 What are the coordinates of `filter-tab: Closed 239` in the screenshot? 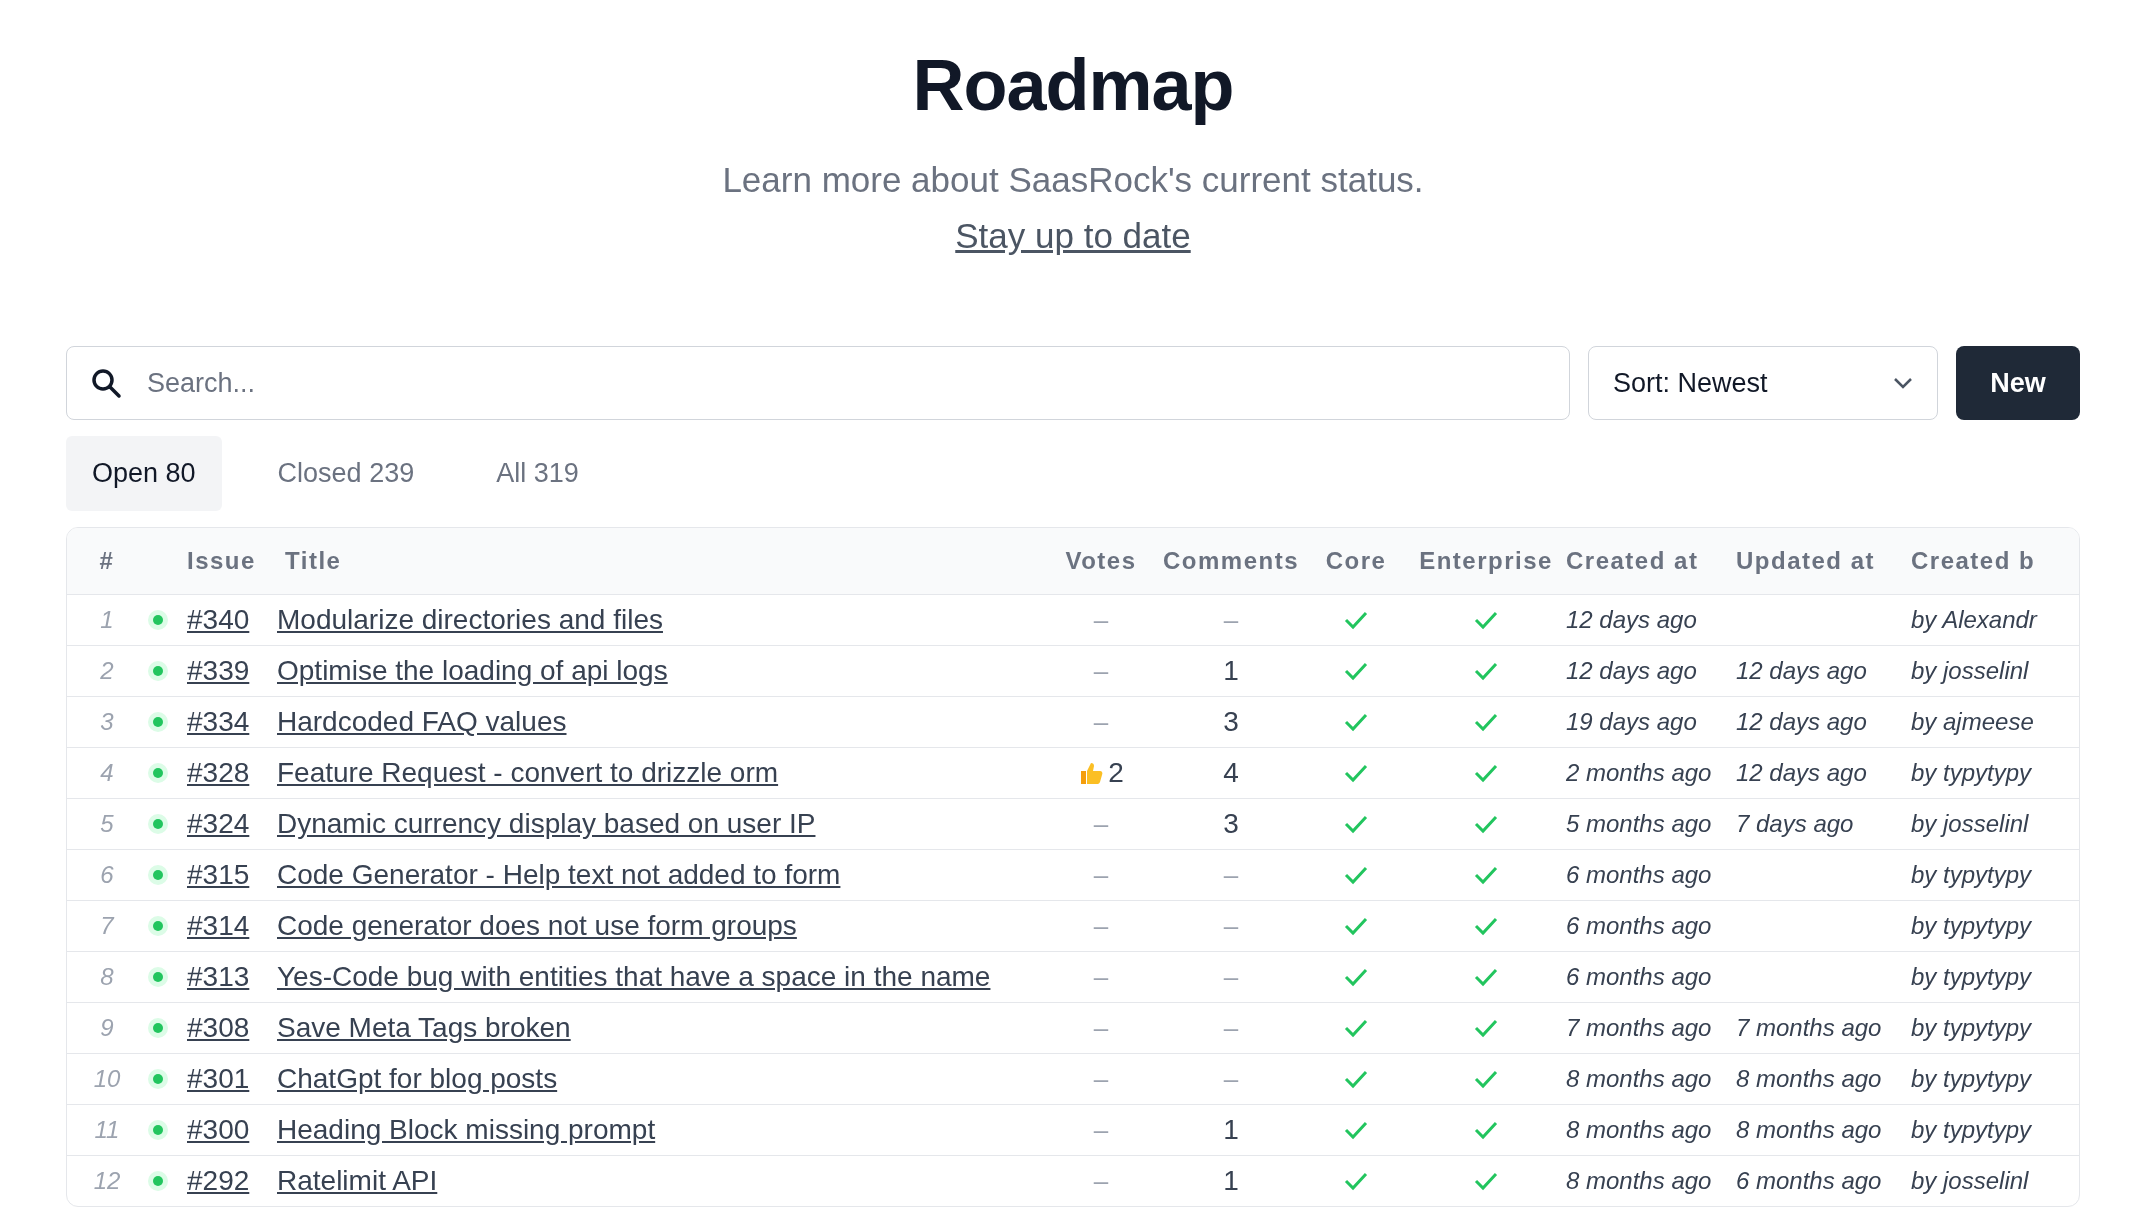 It's located at (346, 473).